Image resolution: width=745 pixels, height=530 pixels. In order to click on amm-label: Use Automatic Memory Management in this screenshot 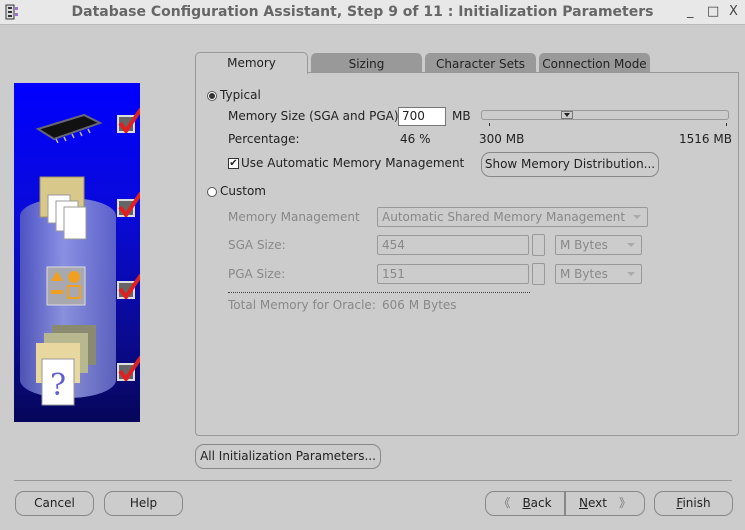, I will do `click(353, 163)`.